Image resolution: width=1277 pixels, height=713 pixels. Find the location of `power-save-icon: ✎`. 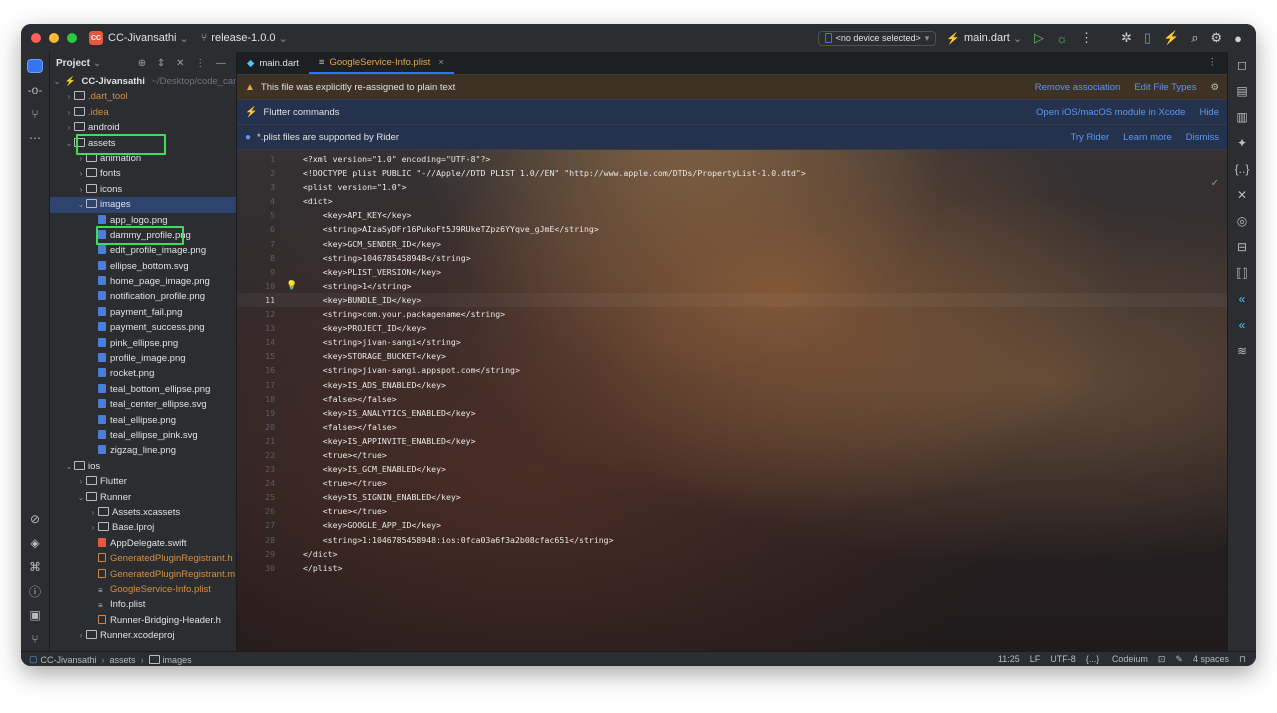

power-save-icon: ✎ is located at coordinates (1179, 659).